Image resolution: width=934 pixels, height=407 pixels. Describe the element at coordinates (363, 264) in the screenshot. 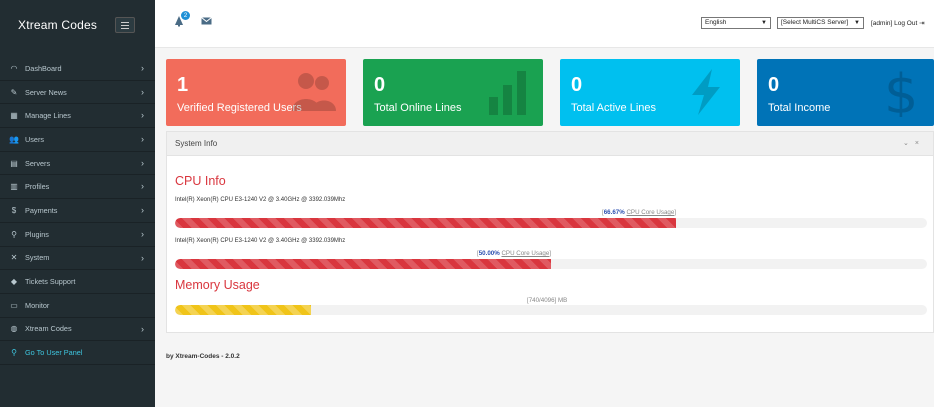

I see `cpu-2-progress-fill` at that location.